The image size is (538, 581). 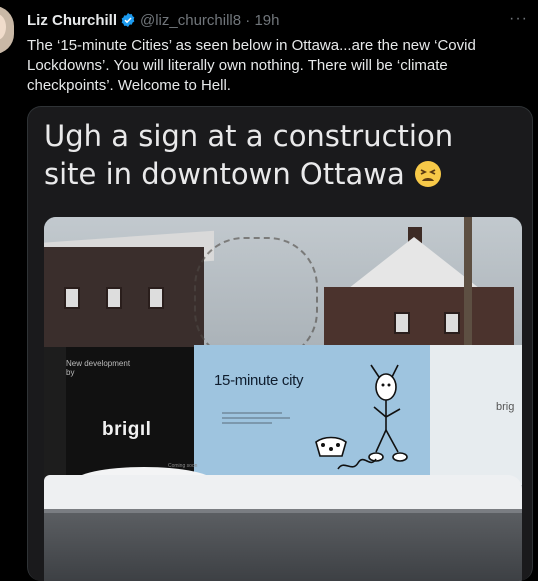 I want to click on sign-brand-left: brigıl, so click(x=127, y=429).